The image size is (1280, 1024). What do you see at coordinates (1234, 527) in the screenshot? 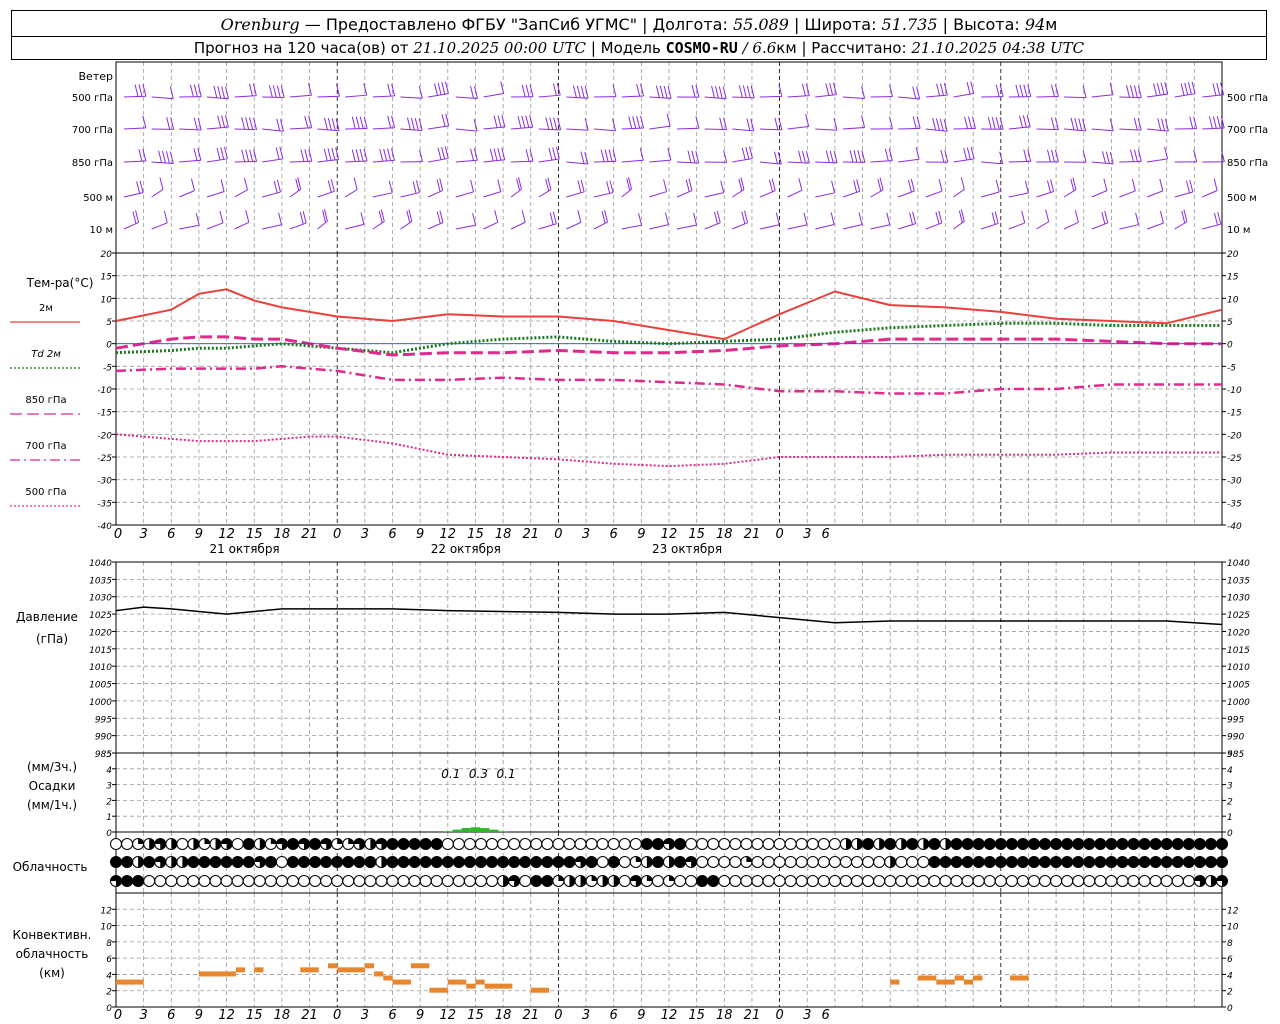
I see `y-tick-label: -40` at bounding box center [1234, 527].